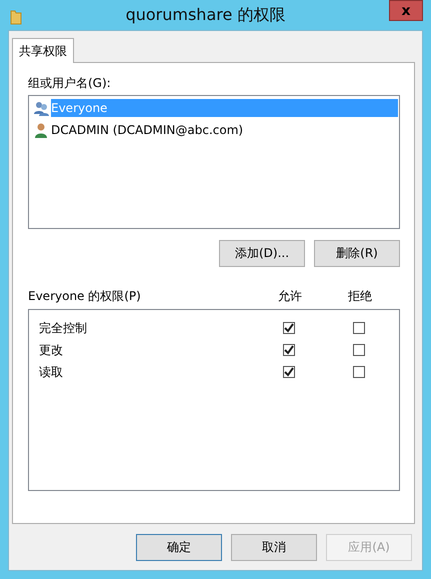 The image size is (431, 579). What do you see at coordinates (51, 372) in the screenshot?
I see `permission-name: 读取` at bounding box center [51, 372].